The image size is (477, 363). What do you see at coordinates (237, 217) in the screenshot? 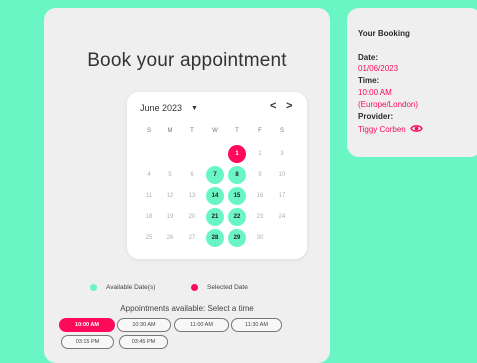
I see `available-date: 22` at bounding box center [237, 217].